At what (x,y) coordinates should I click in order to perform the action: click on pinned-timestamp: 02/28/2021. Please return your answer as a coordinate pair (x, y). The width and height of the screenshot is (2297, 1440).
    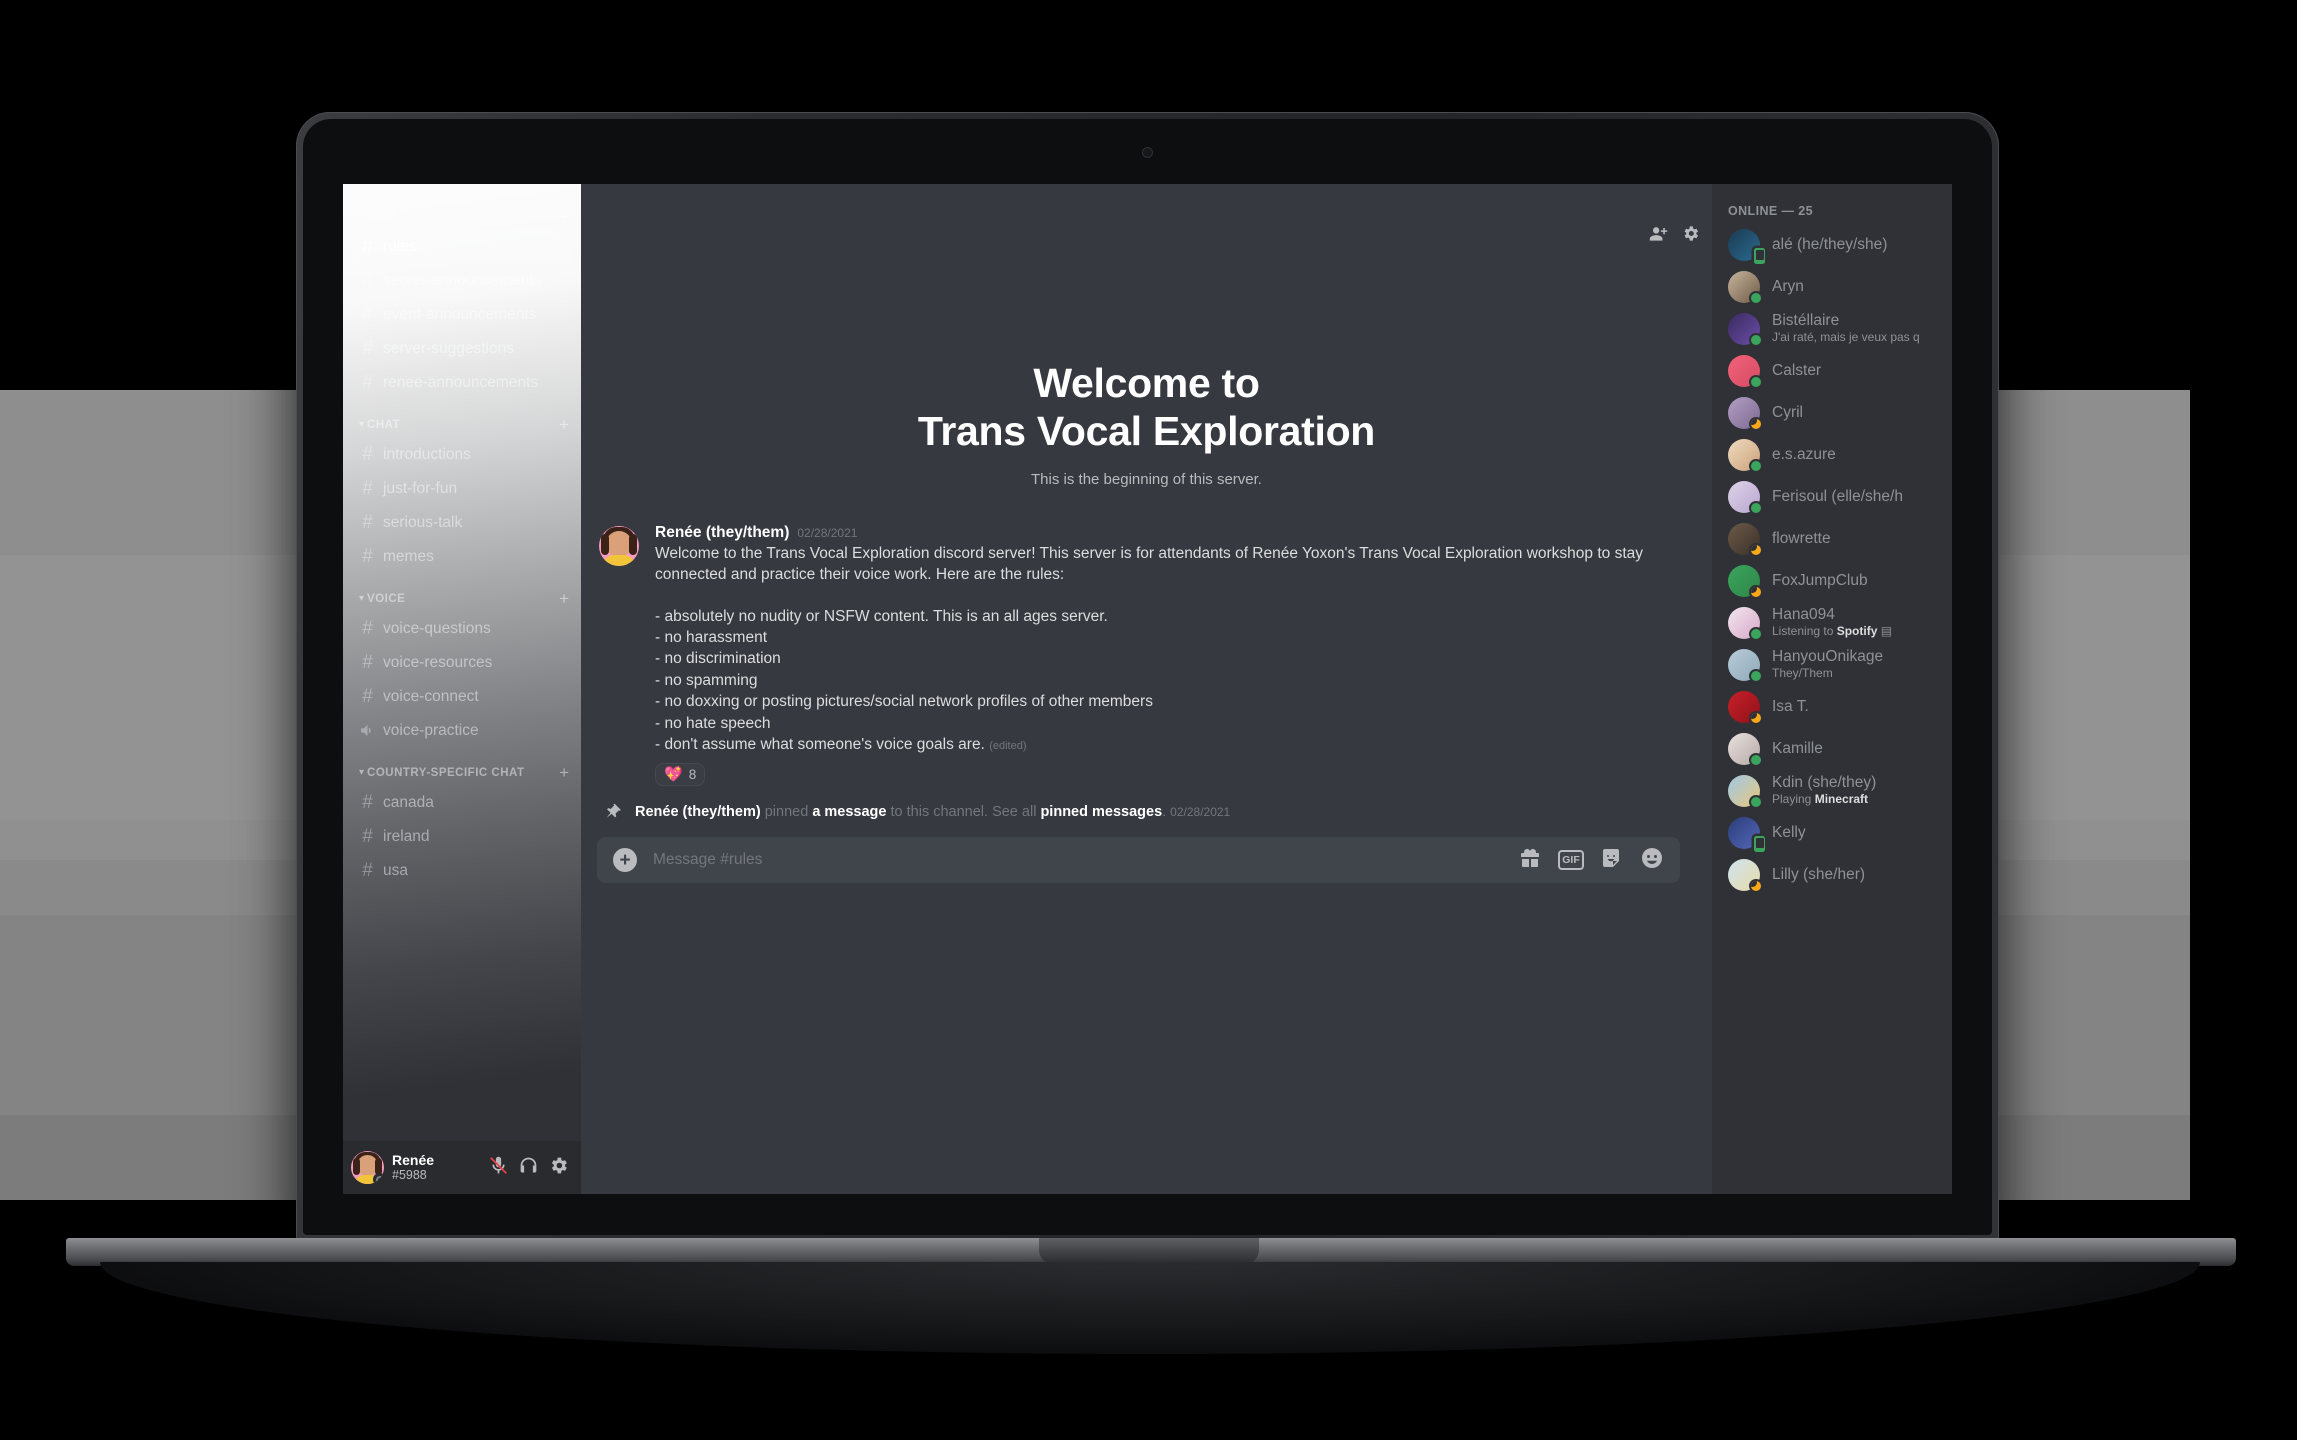
    Looking at the image, I should click on (1200, 811).